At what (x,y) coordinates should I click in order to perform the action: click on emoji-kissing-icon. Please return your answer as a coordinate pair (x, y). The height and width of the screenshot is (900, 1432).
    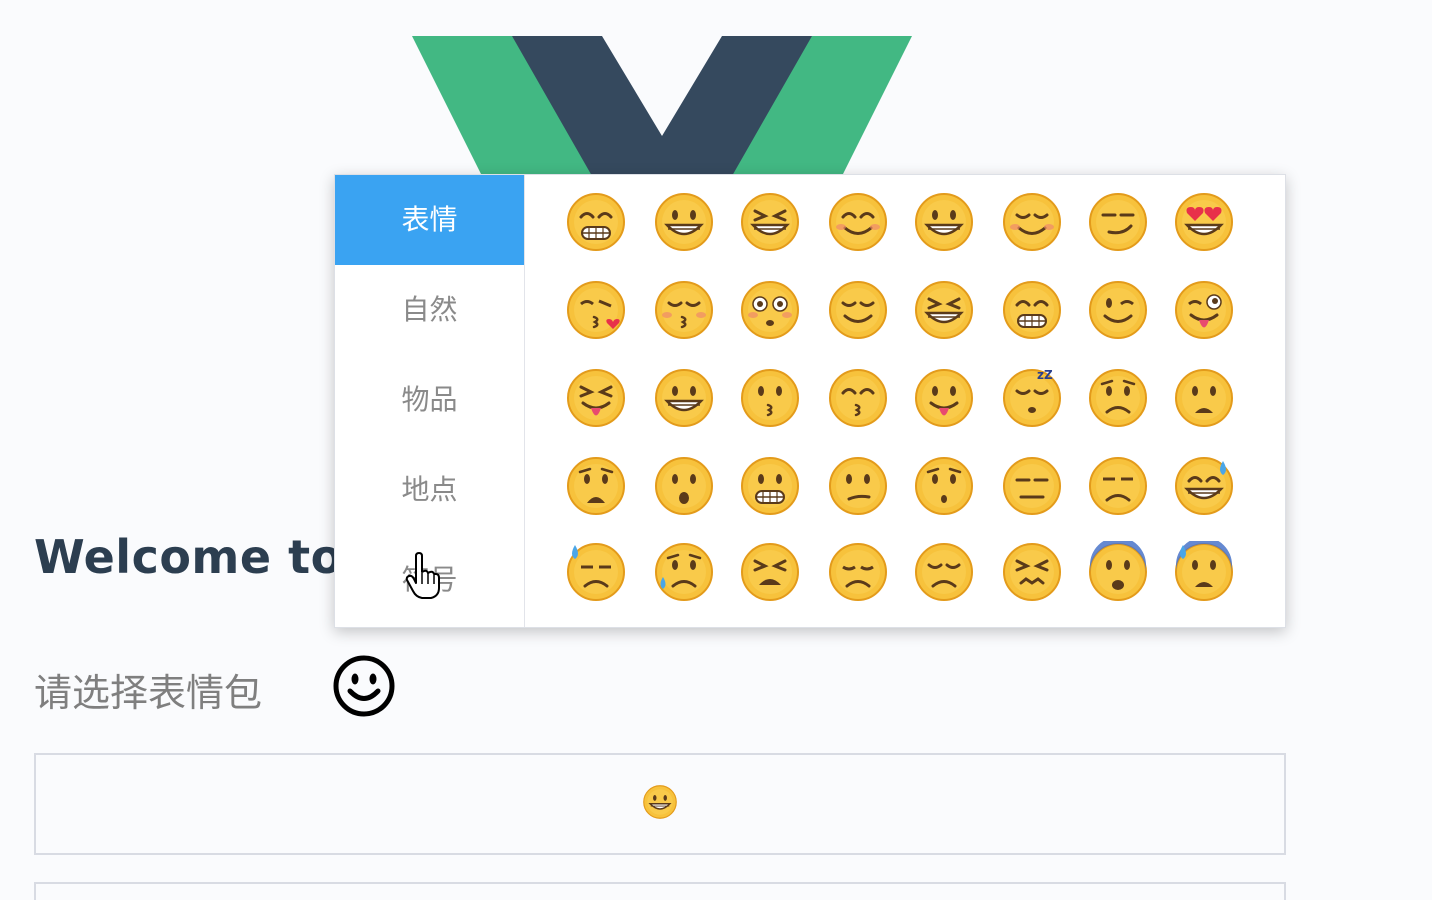
    Looking at the image, I should click on (770, 398).